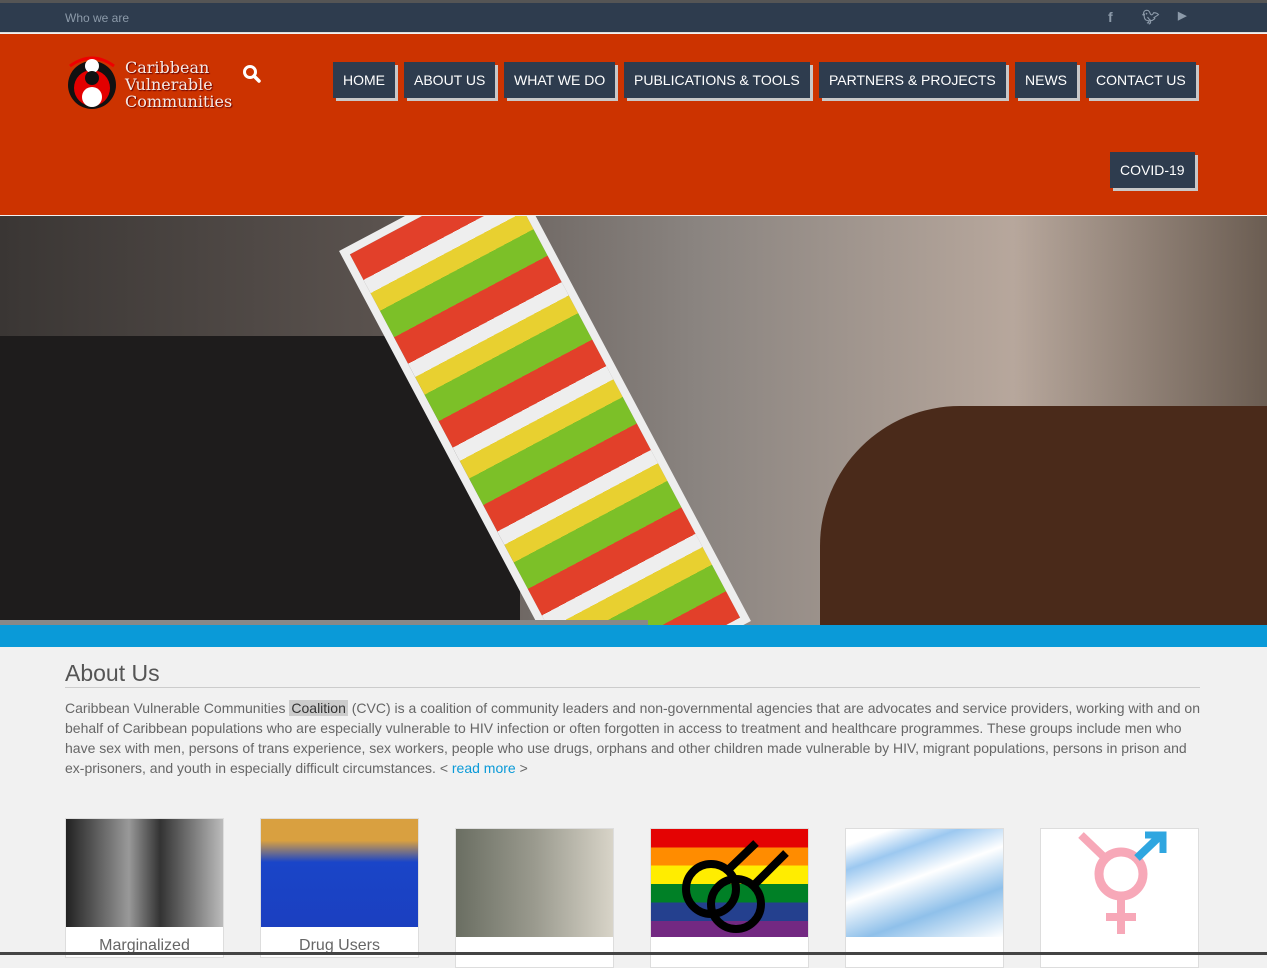 Image resolution: width=1267 pixels, height=968 pixels. I want to click on who-we-are-link: Who we are, so click(97, 18).